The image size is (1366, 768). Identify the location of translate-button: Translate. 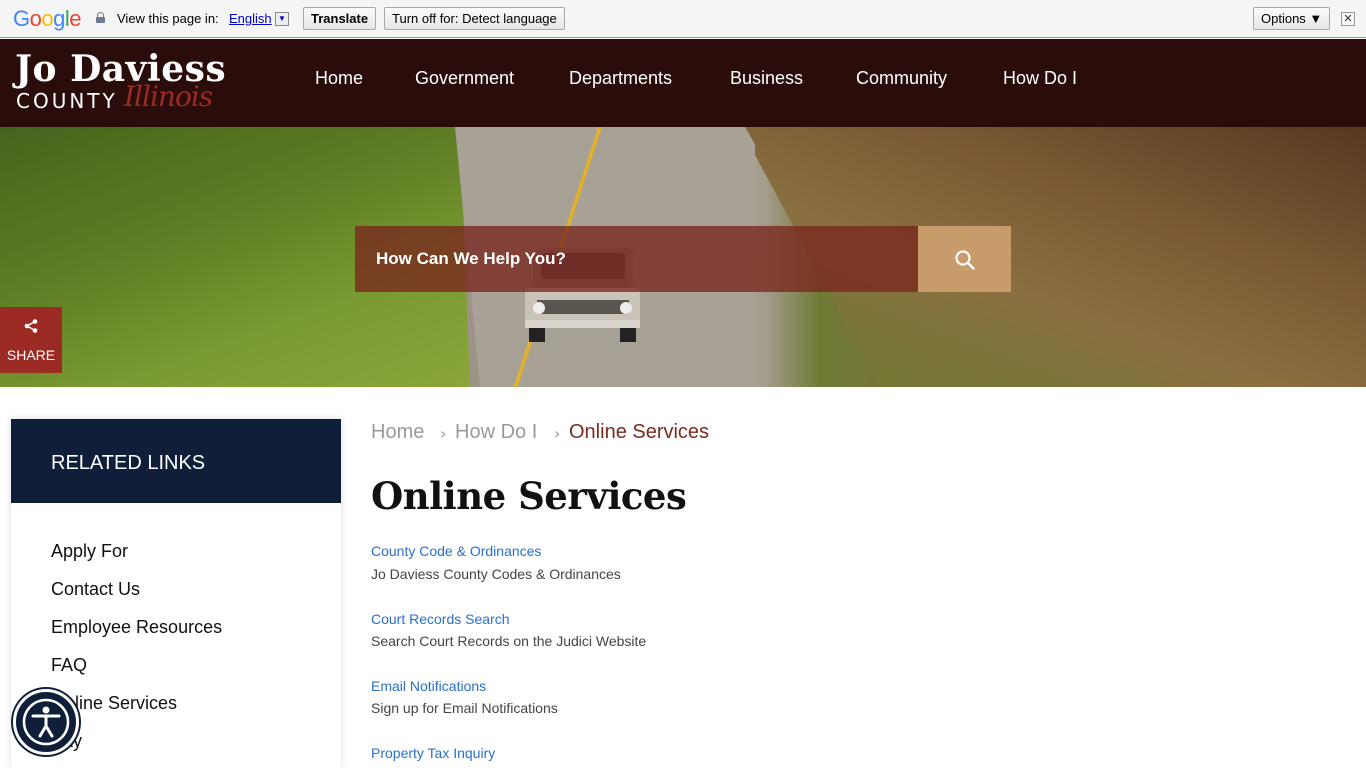
(340, 18).